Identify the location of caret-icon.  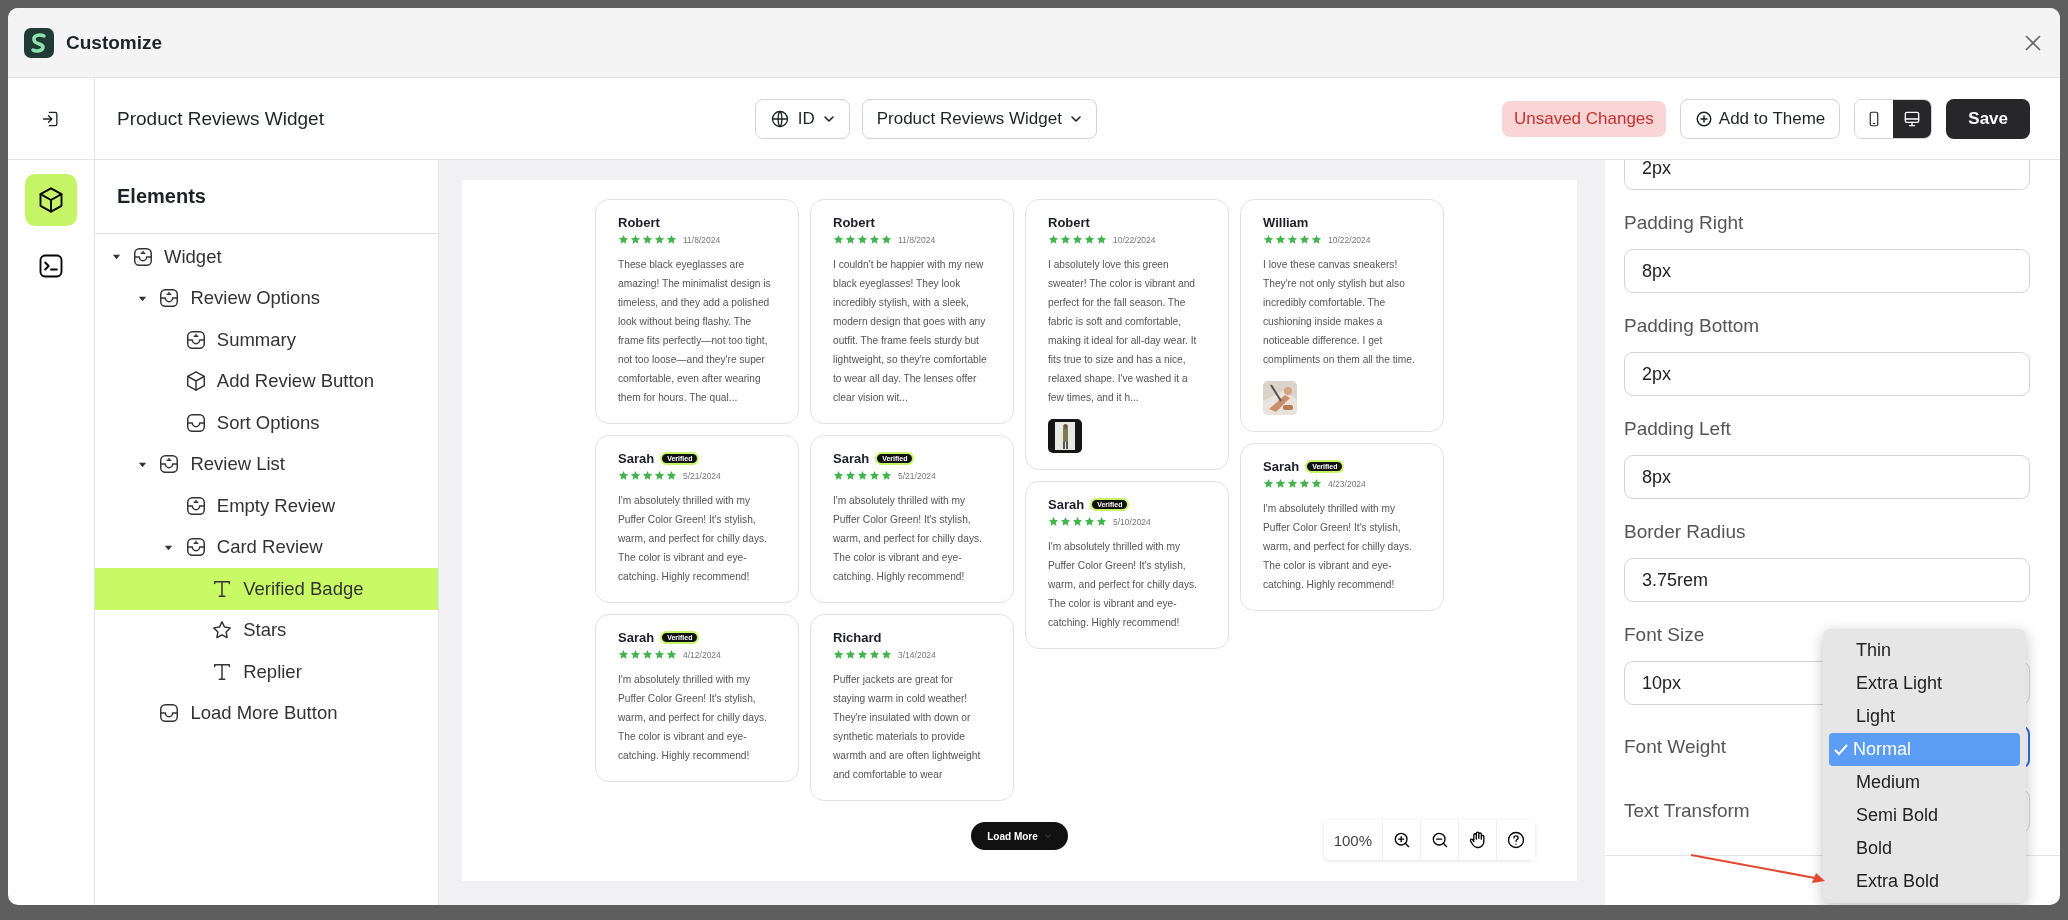
(116, 257).